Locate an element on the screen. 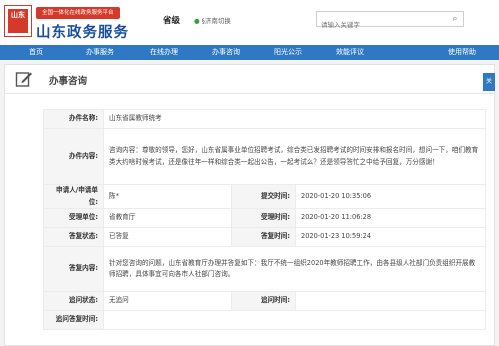 This screenshot has height=346, width=499. side-close-tab: 关 is located at coordinates (489, 82).